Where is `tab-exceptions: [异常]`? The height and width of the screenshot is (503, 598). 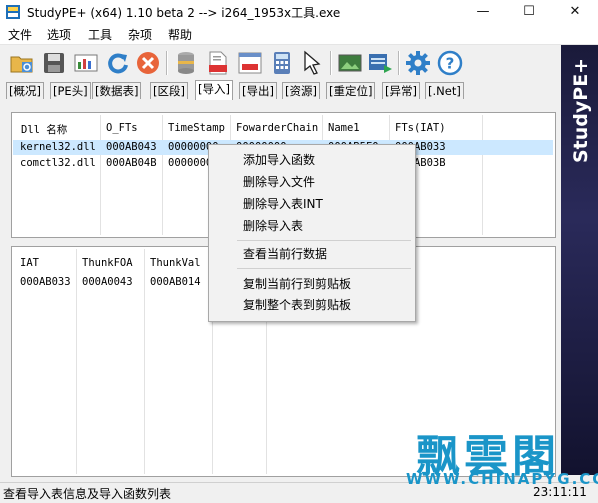
tab-exceptions: [异常] is located at coordinates (401, 90).